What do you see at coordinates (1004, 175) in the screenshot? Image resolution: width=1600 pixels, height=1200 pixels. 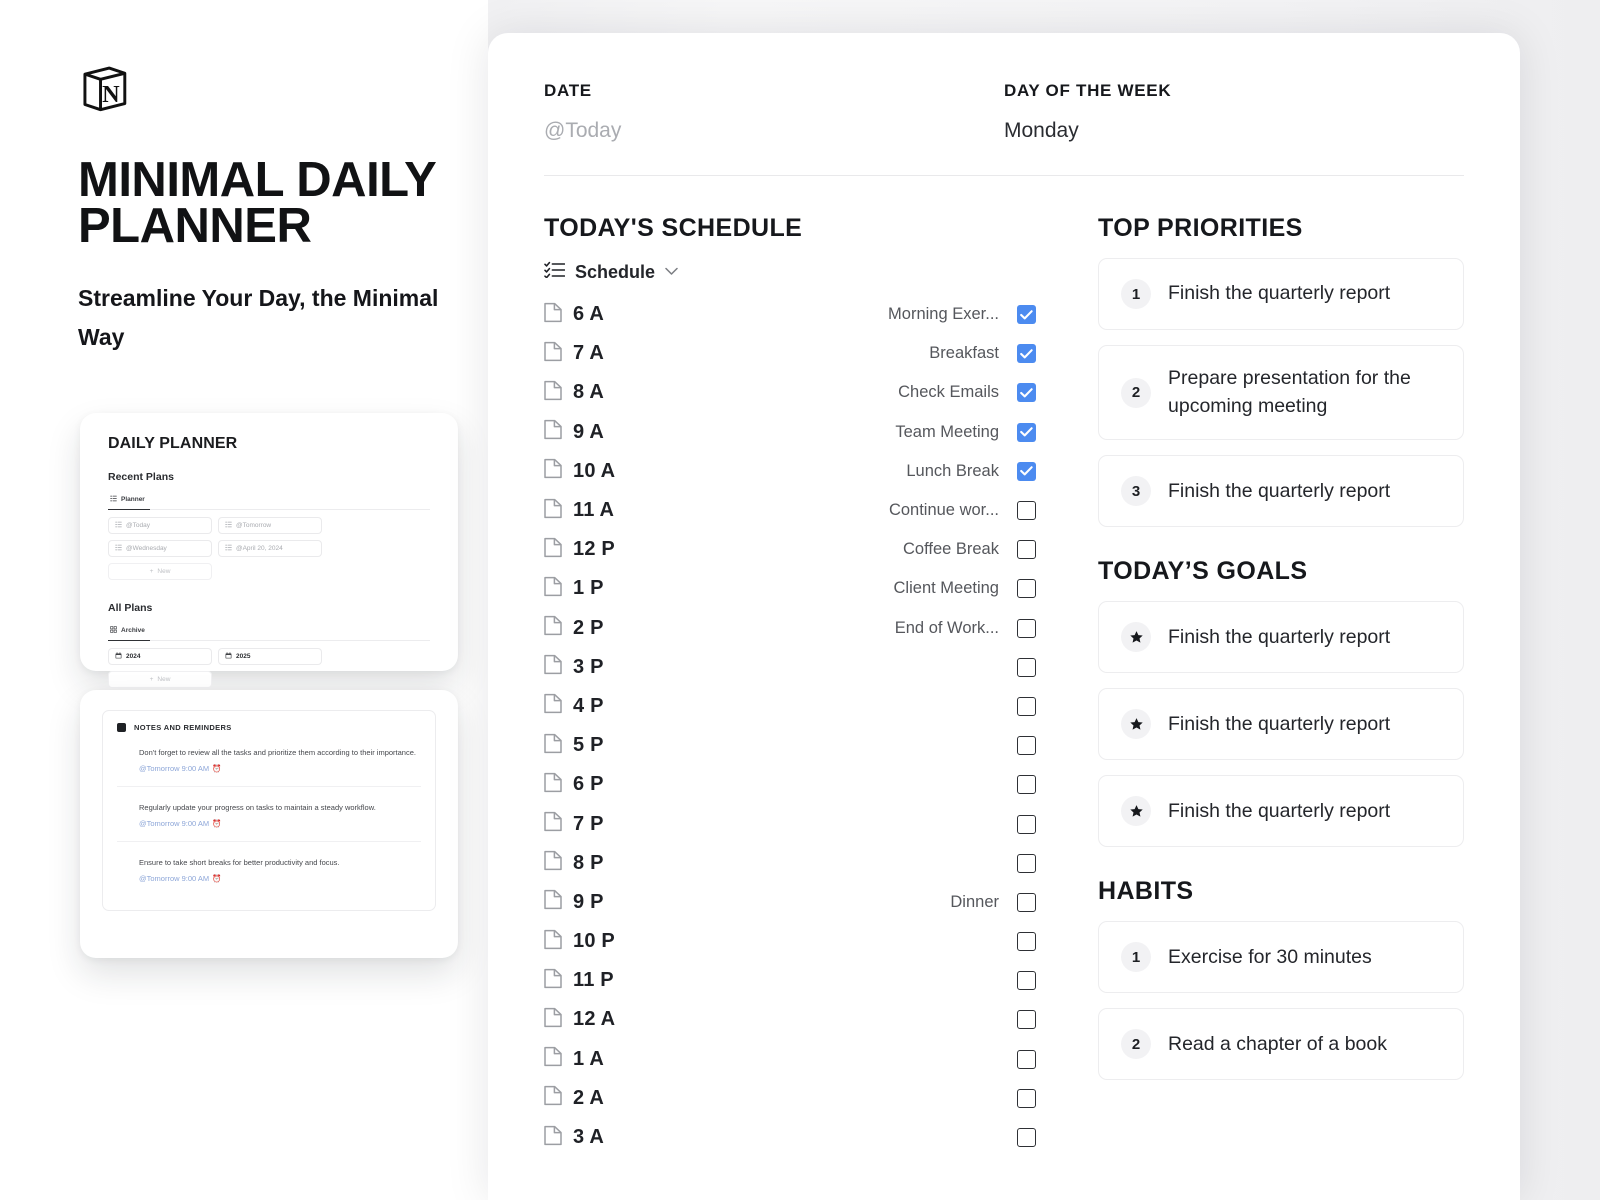 I see `divider` at bounding box center [1004, 175].